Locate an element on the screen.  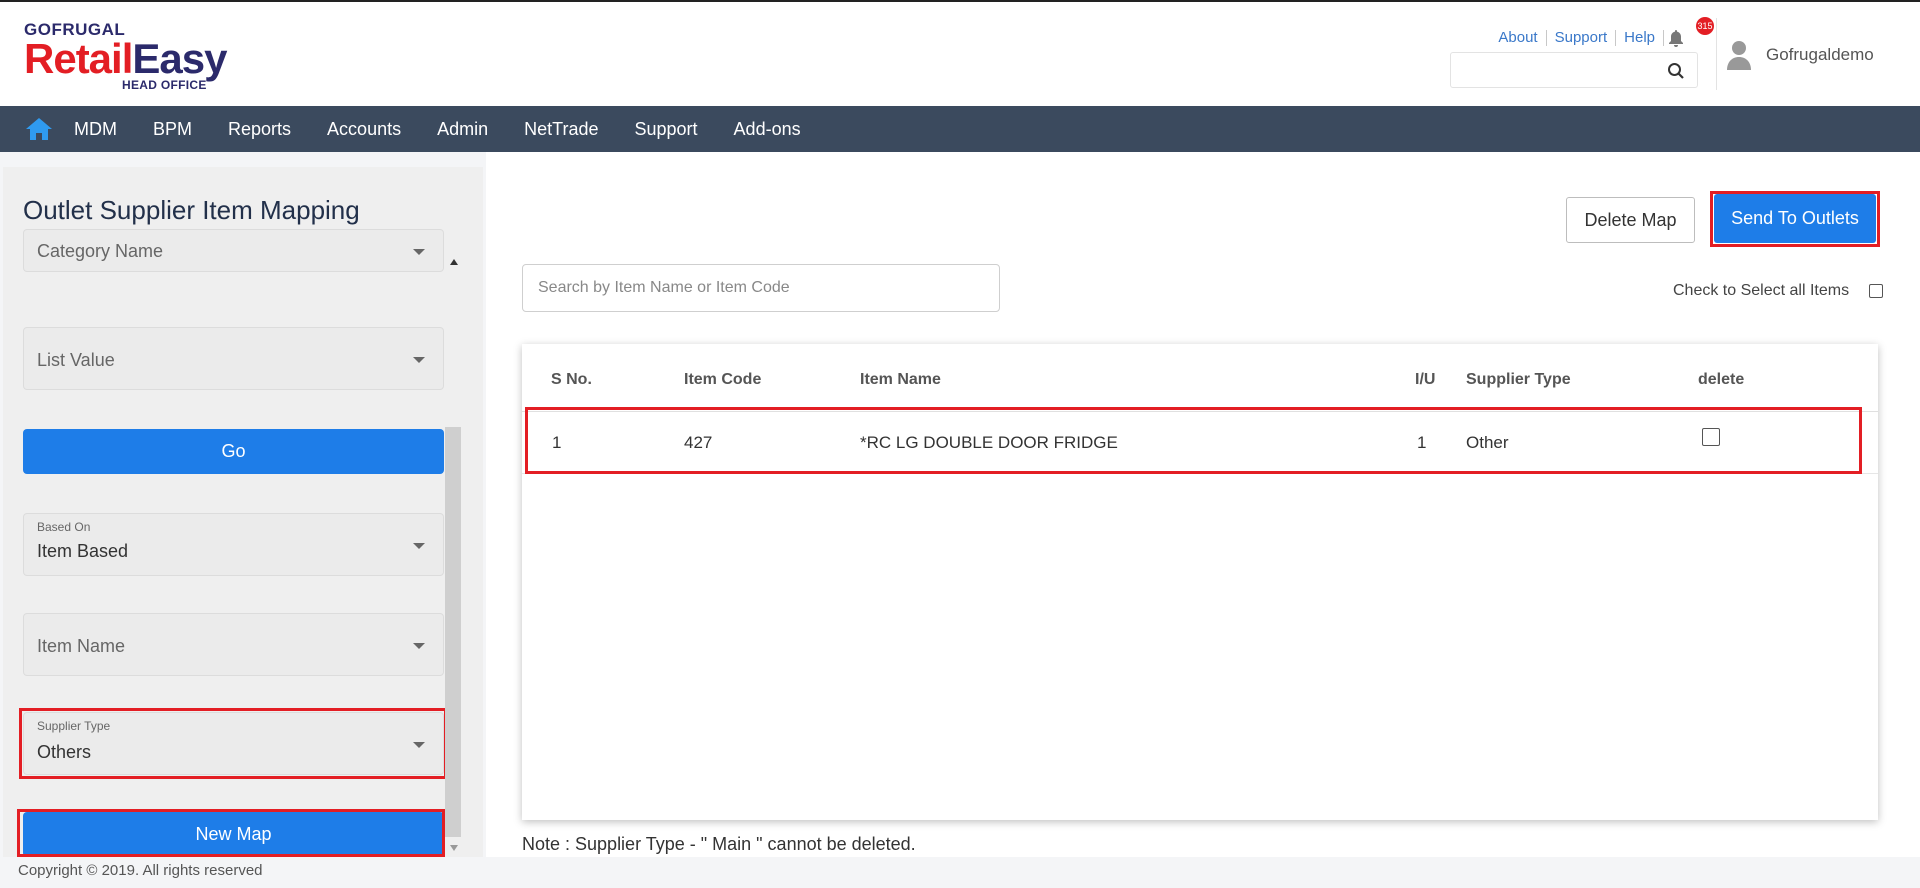
item-name-placeholder: Item Name is located at coordinates (81, 646).